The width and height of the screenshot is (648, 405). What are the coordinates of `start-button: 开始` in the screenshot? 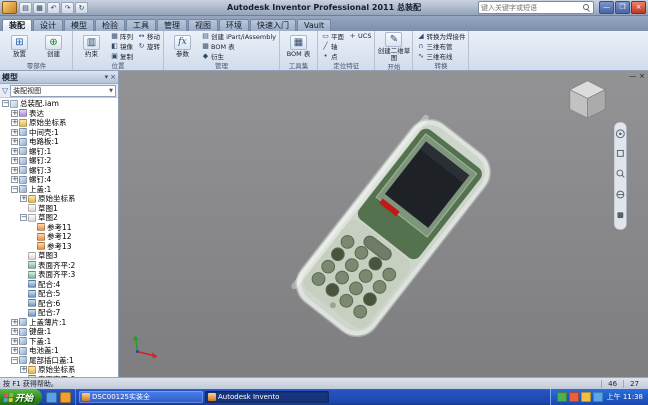 It's located at (21, 397).